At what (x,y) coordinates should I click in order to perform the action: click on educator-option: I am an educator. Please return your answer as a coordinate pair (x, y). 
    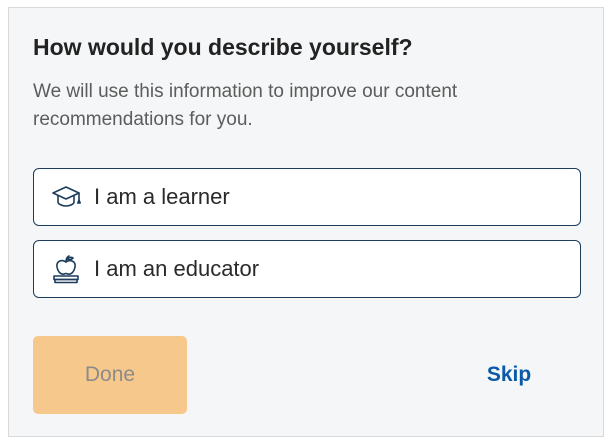
    Looking at the image, I should click on (307, 269).